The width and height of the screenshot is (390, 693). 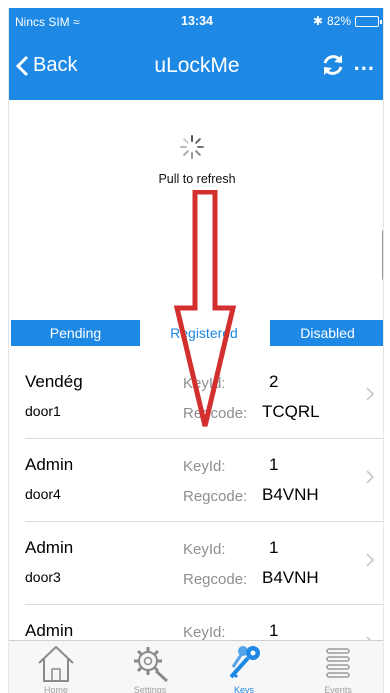 I want to click on regcode-value: TCQRL, so click(x=291, y=411).